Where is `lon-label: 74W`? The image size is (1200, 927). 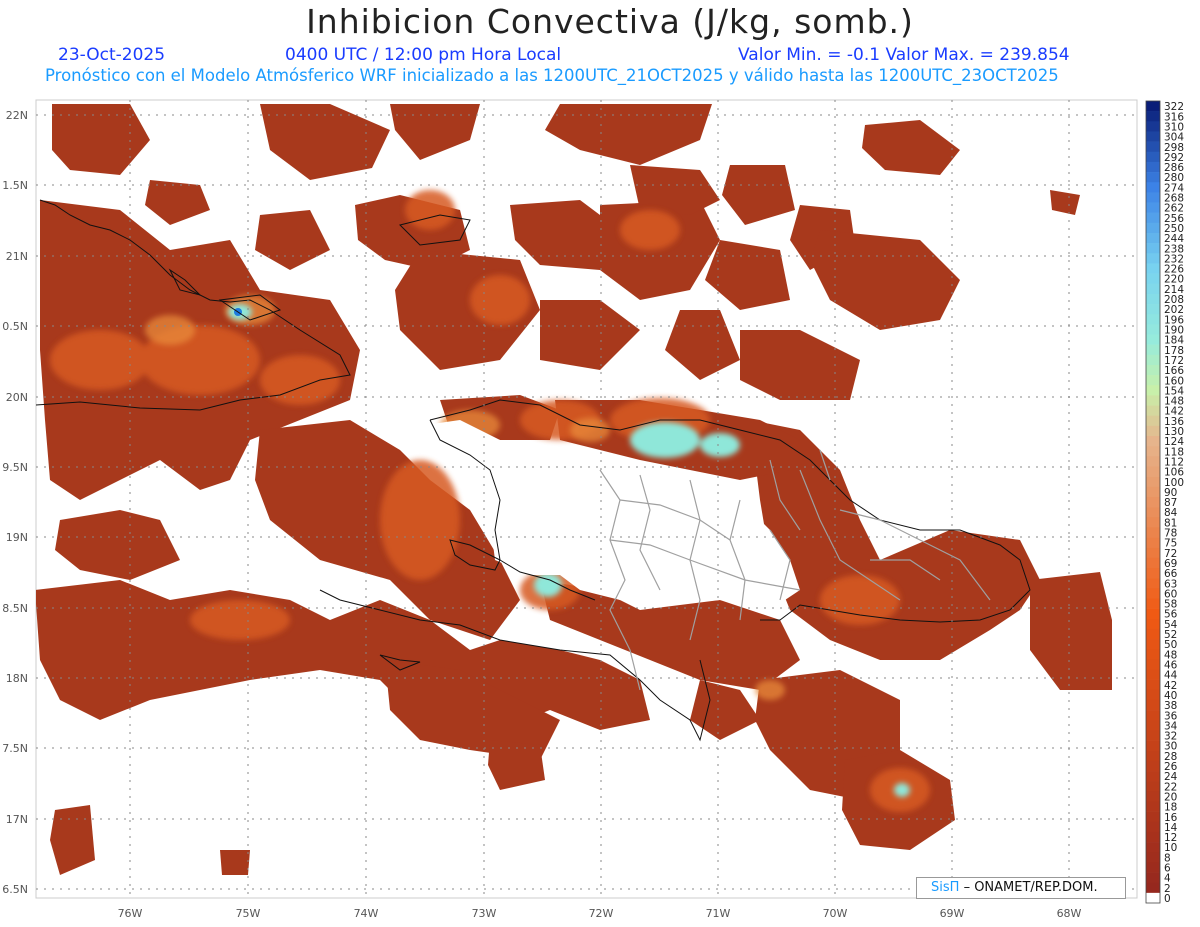
lon-label: 74W is located at coordinates (366, 913).